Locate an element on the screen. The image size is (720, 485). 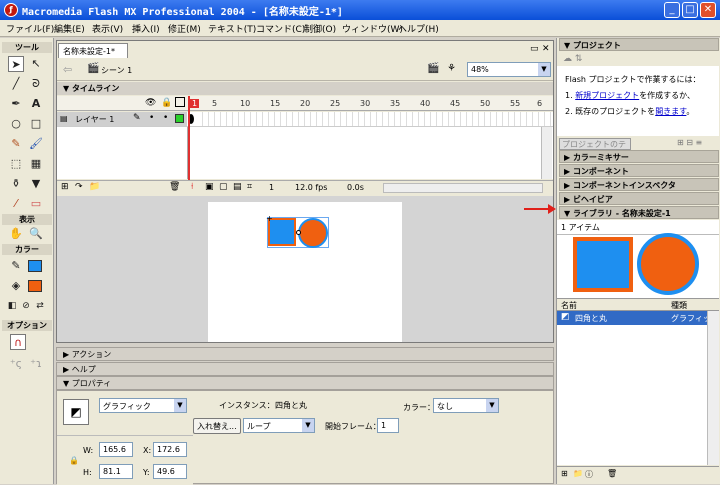
add-folder-icon: 📁 is located at coordinates (94, 187).